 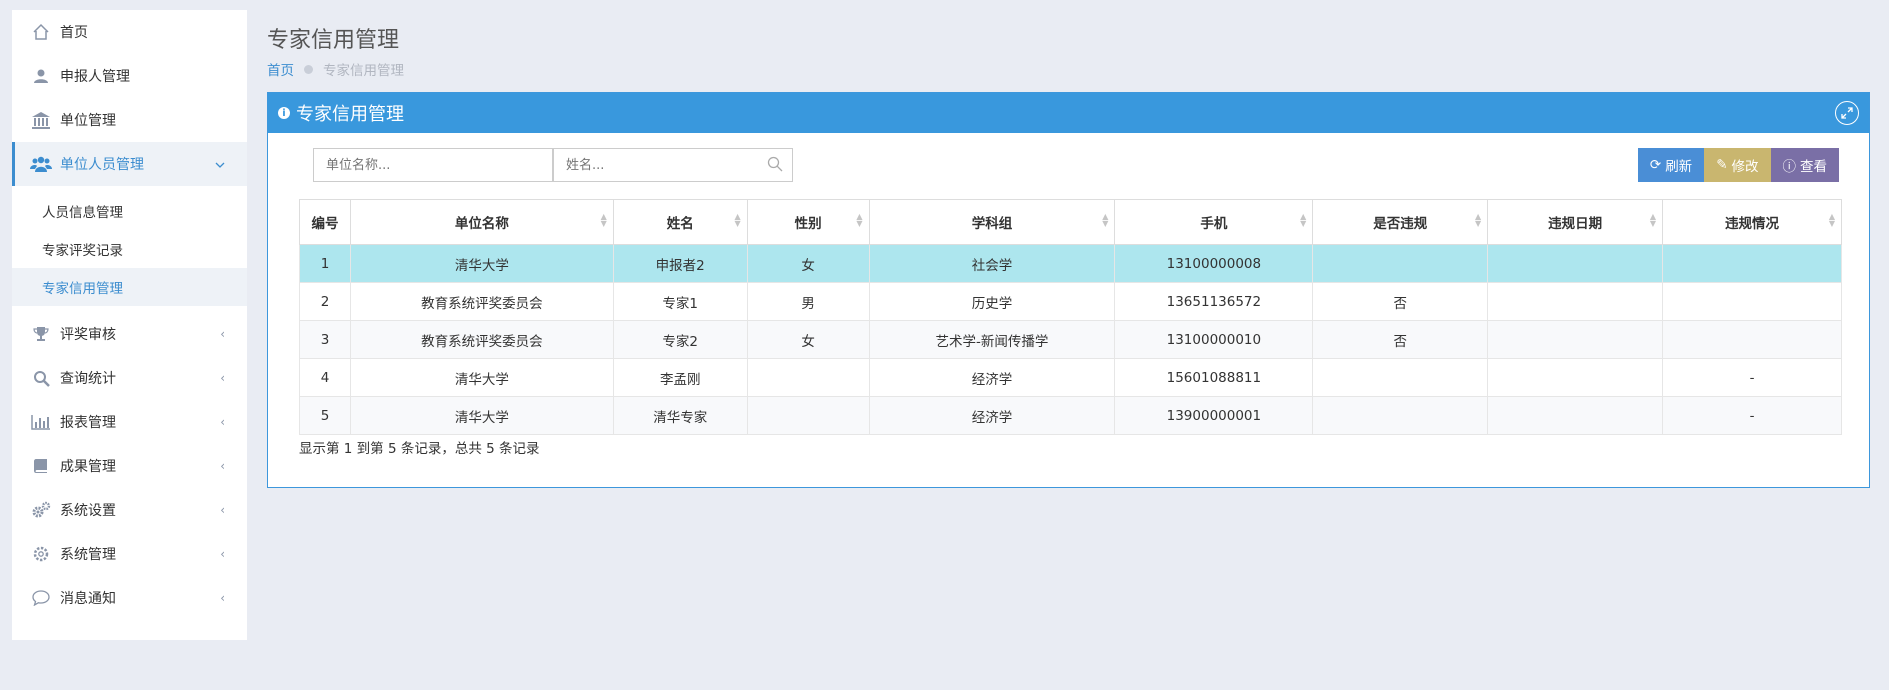 I want to click on book-icon, so click(x=41, y=466).